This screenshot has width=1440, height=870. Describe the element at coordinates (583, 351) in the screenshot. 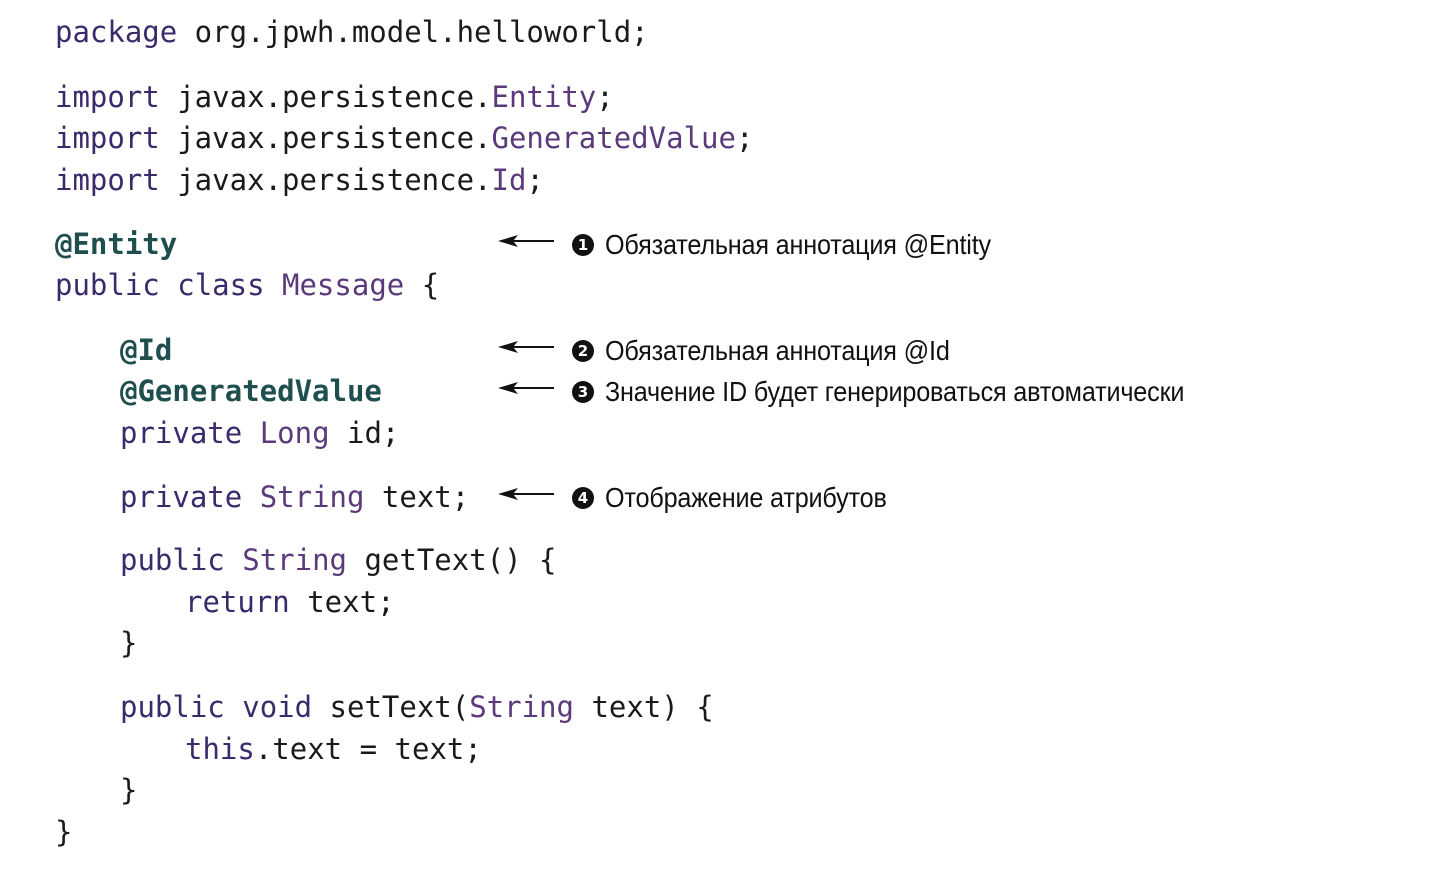

I see `callout-number-badge: 2` at that location.